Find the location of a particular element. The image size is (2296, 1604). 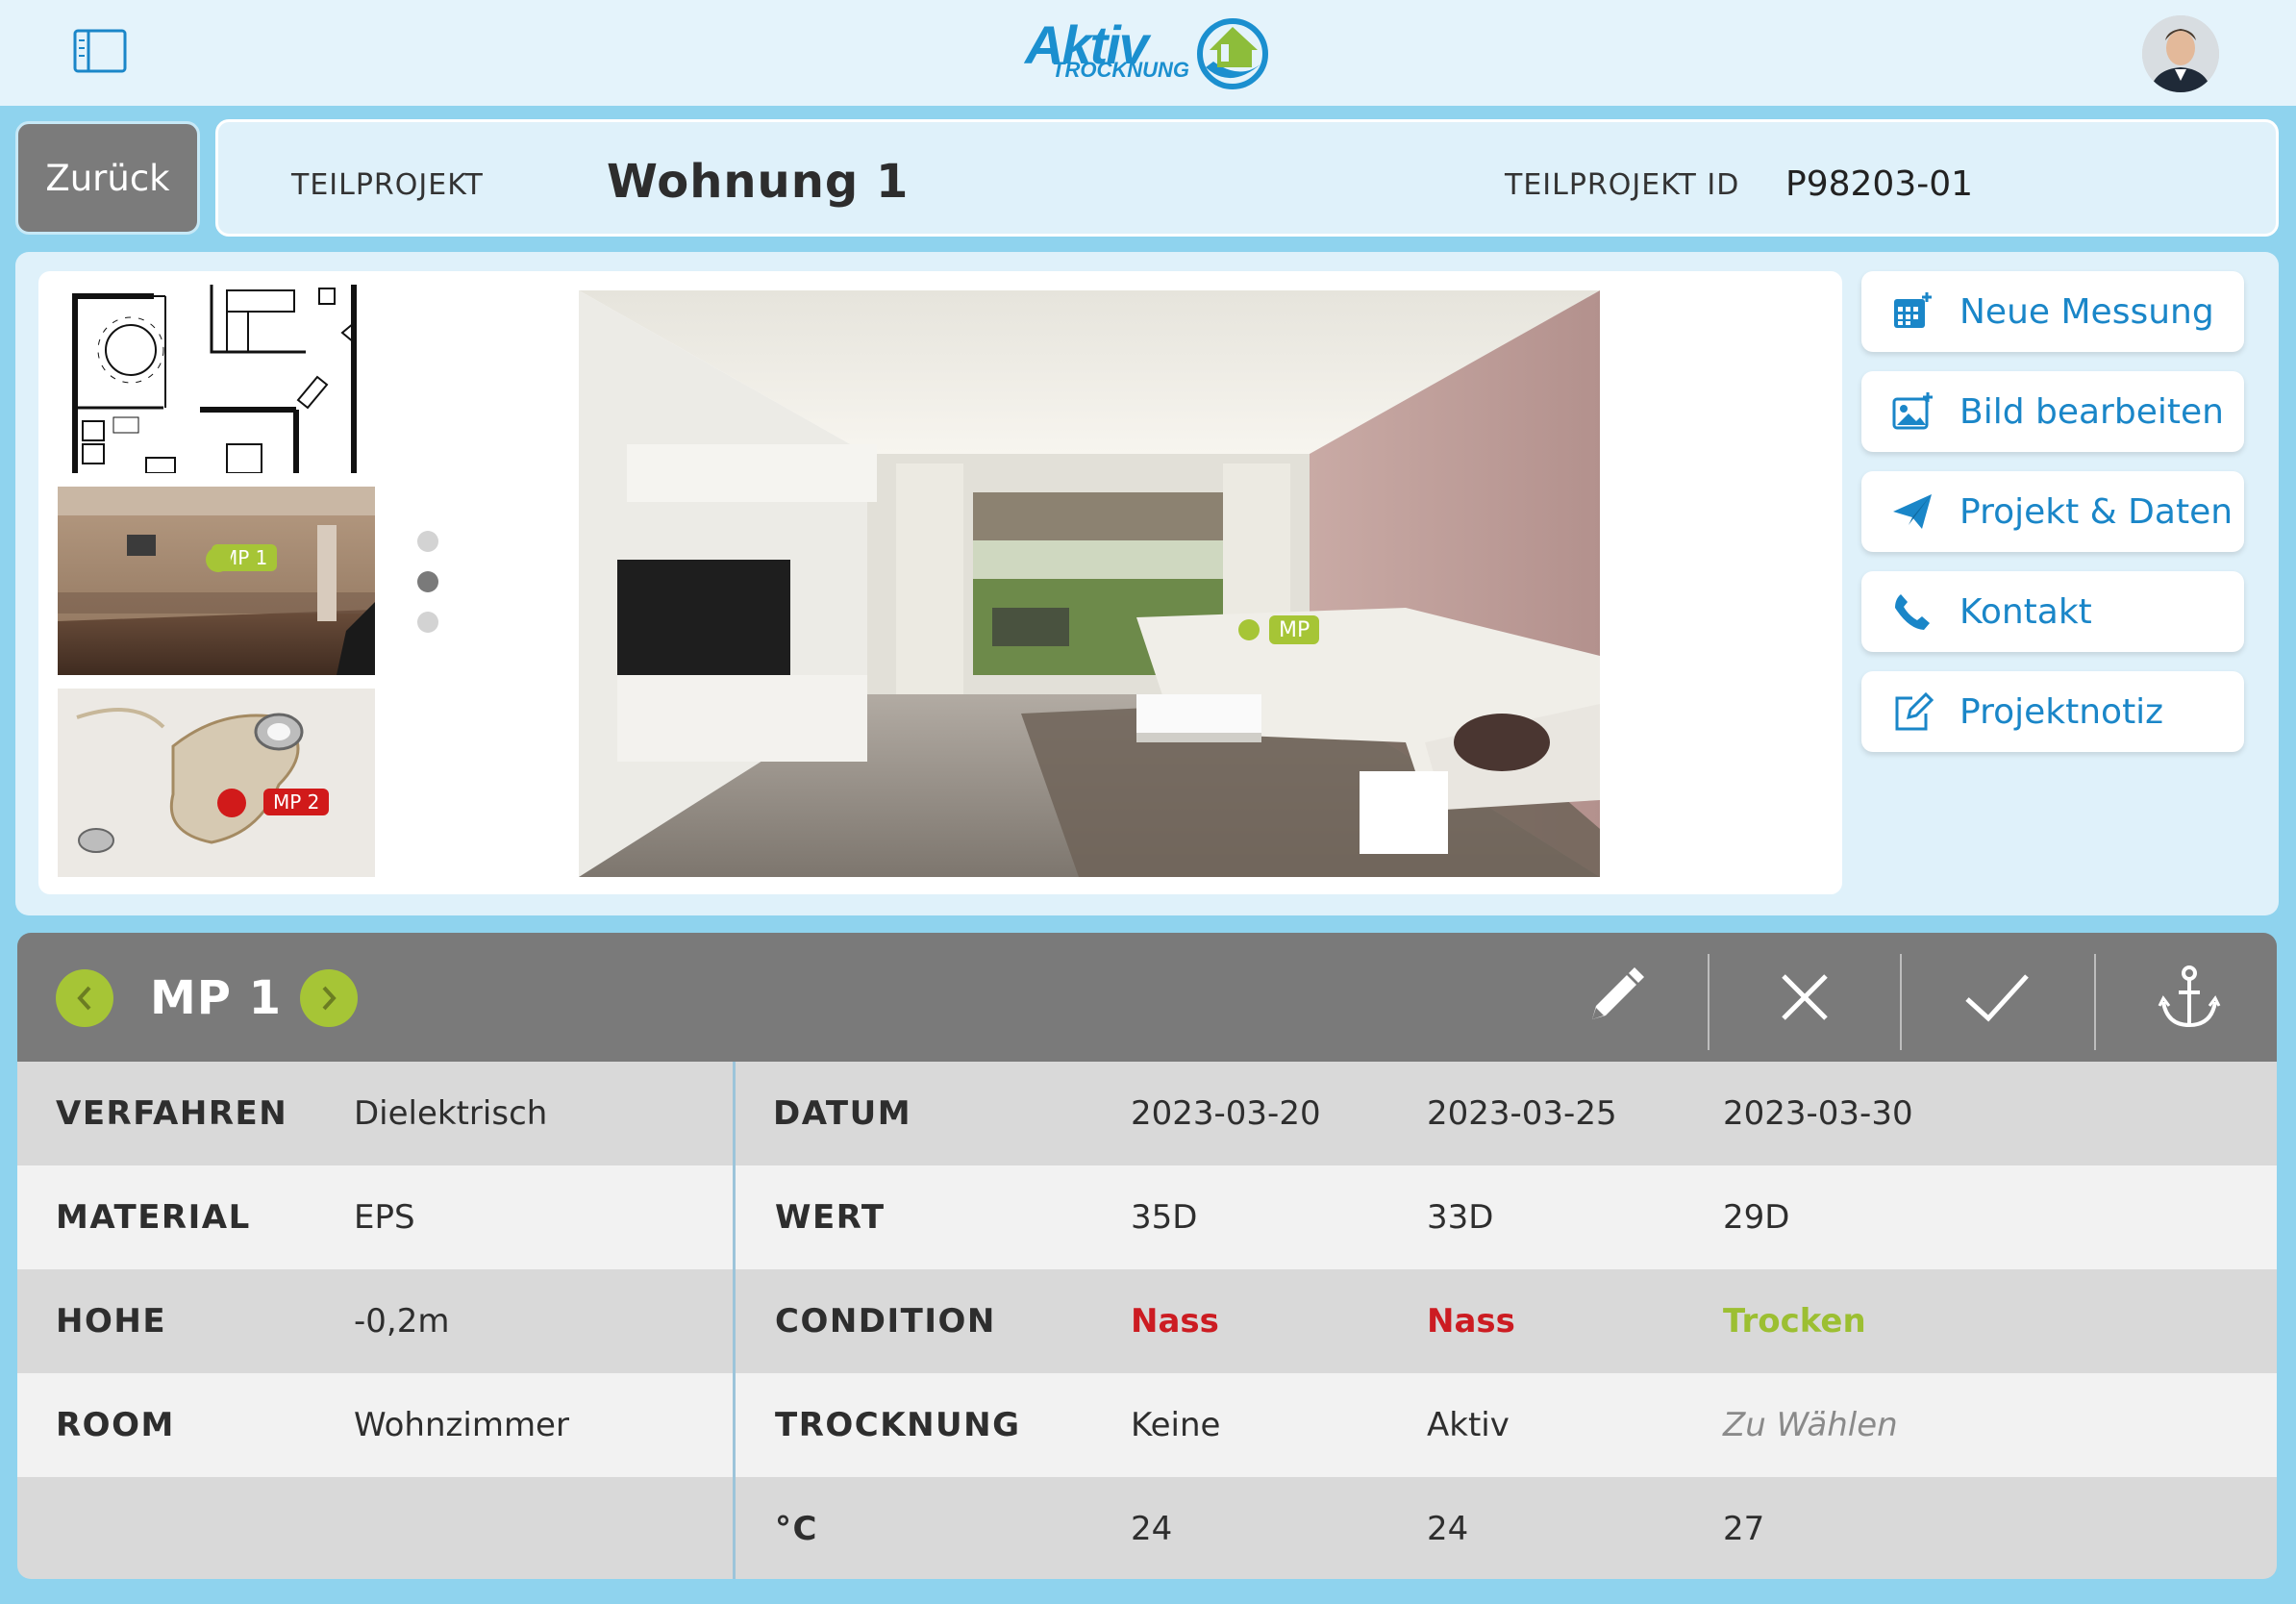

chevron-right-icon is located at coordinates (329, 998).